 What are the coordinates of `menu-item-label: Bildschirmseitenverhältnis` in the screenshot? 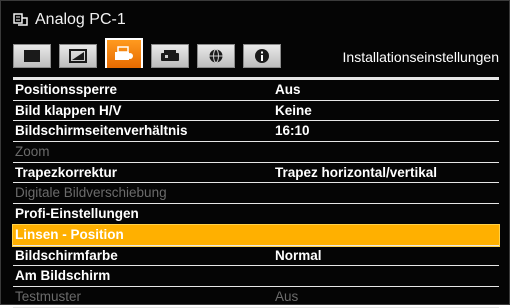 It's located at (101, 131).